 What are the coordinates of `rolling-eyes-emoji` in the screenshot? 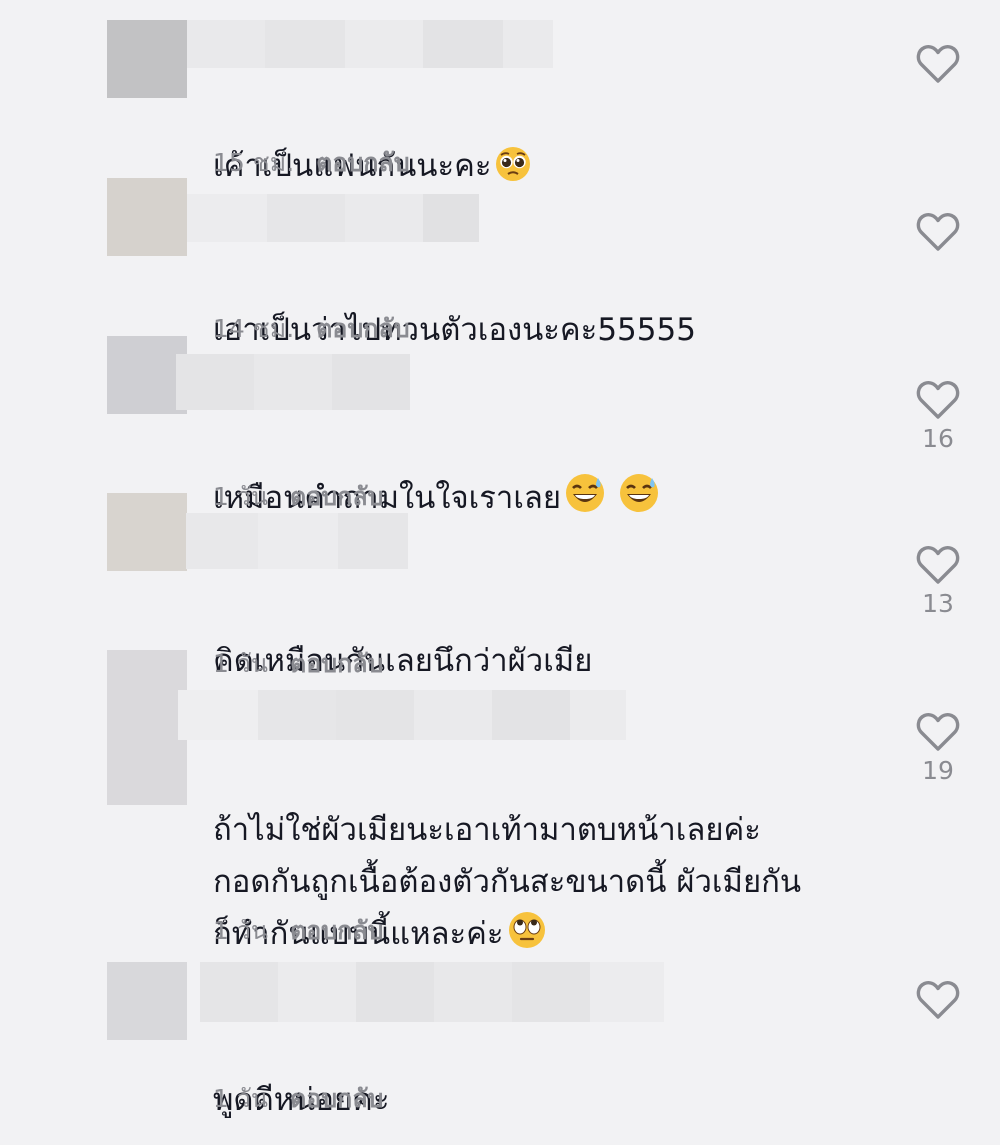 It's located at (526, 930).